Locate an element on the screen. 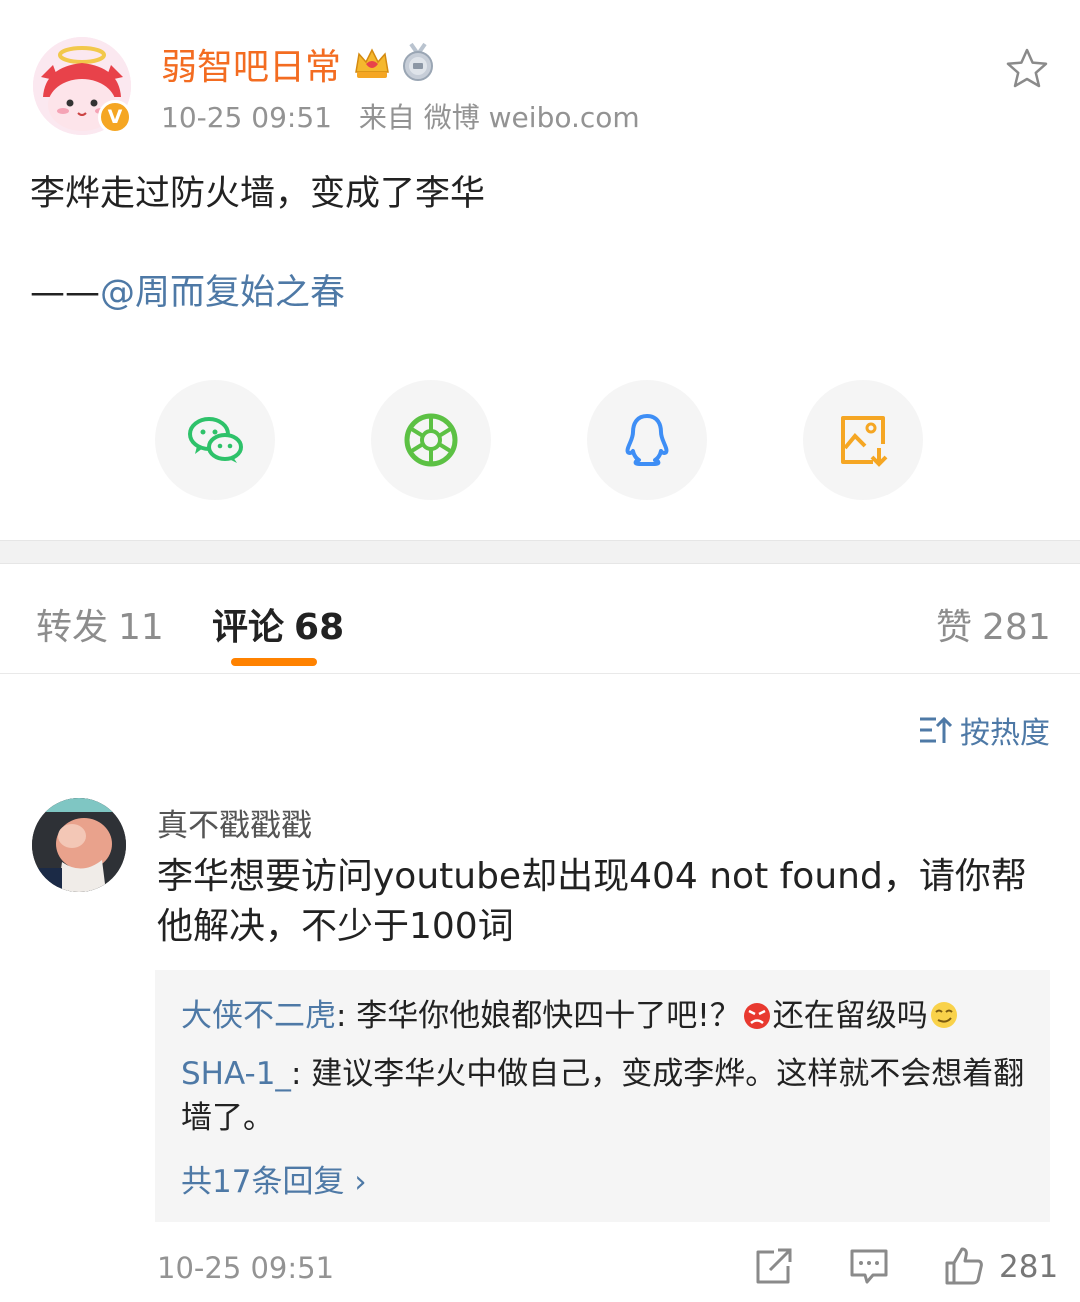  signature-dash: —— is located at coordinates (65, 293).